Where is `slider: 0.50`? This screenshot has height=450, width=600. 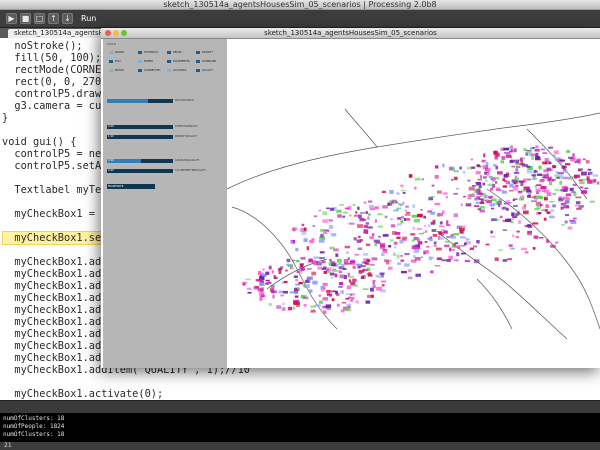 slider: 0.50 is located at coordinates (140, 161).